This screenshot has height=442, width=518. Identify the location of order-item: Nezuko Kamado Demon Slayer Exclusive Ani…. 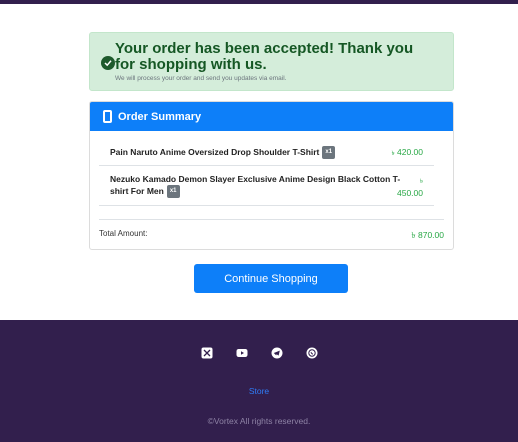
(266, 186).